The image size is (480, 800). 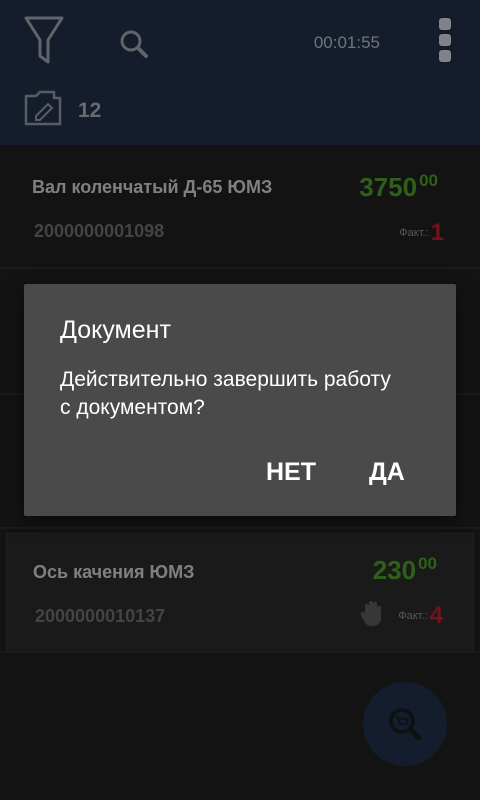 I want to click on yes-button: ДА, so click(x=387, y=472).